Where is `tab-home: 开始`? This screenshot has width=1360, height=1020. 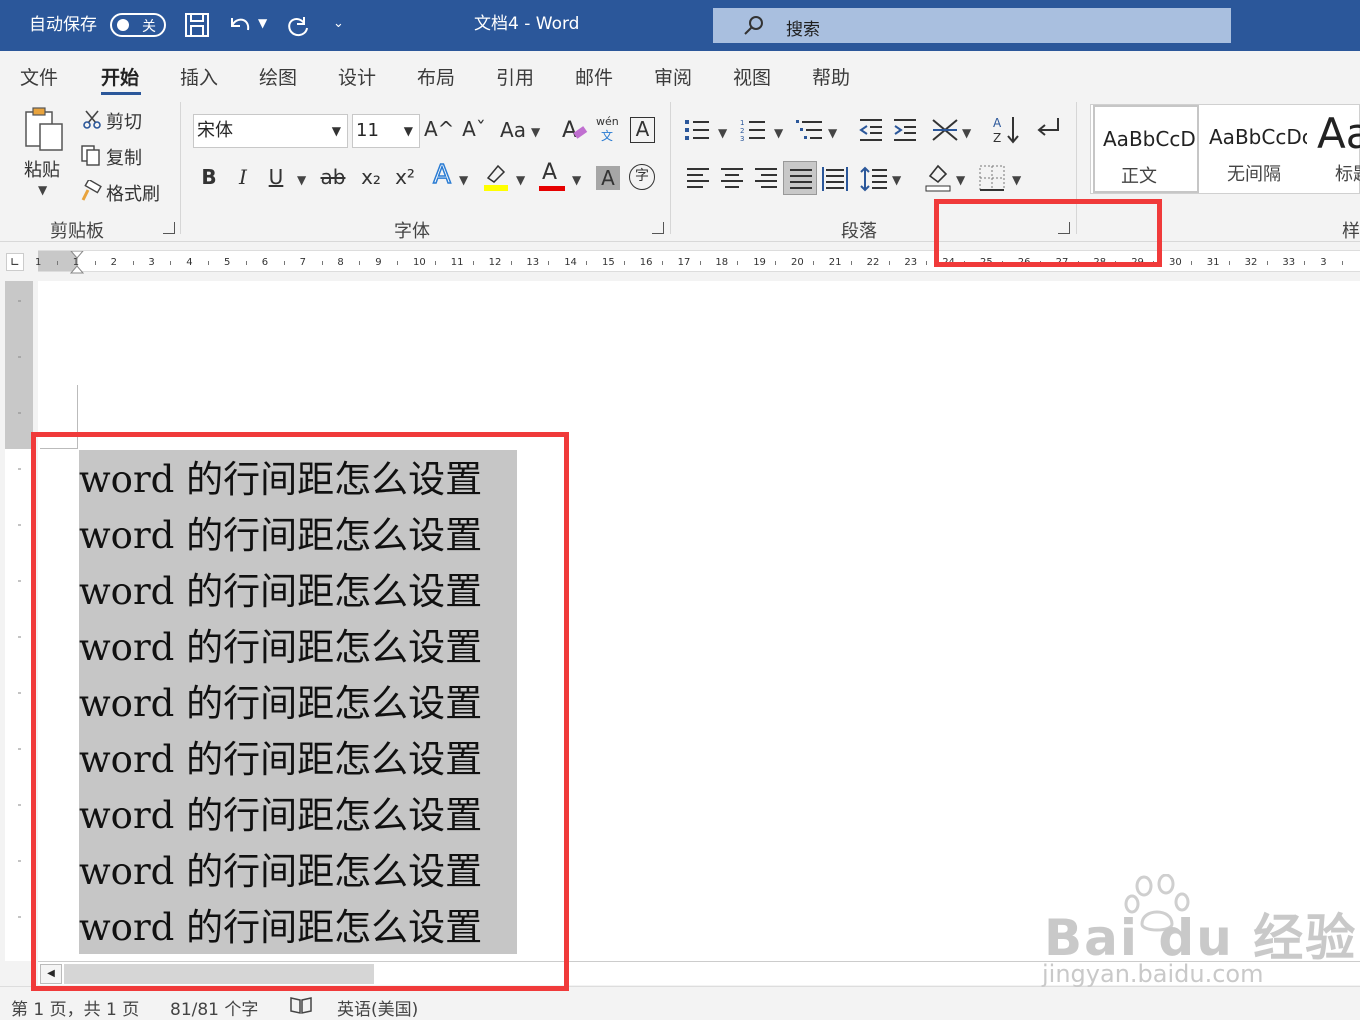
tab-home: 开始 is located at coordinates (120, 76).